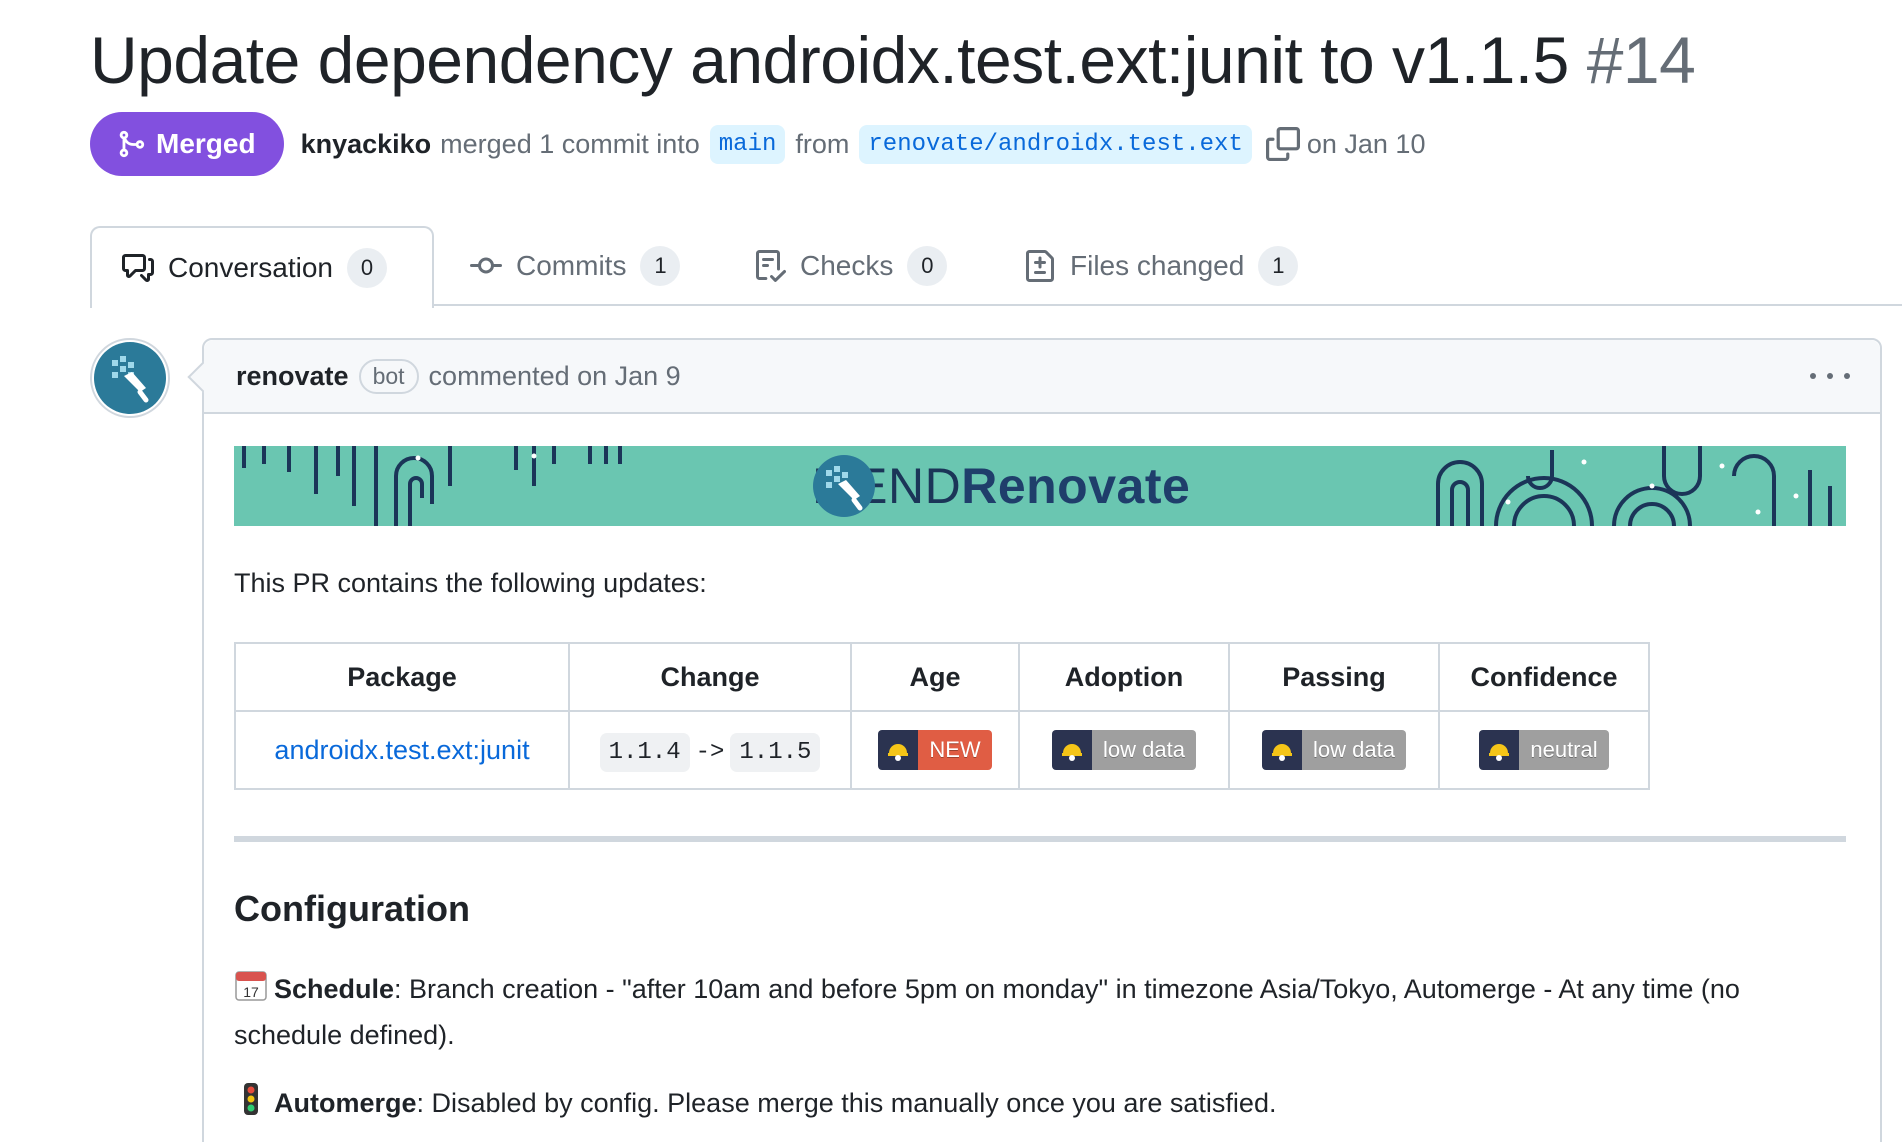 The image size is (1902, 1142). I want to click on passing-badge: low data, so click(1334, 750).